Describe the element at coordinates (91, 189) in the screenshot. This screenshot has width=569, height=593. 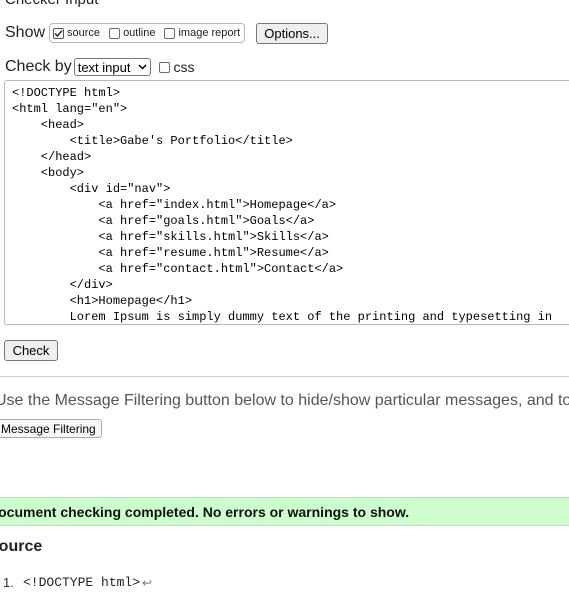
I see `code-line: <div id="nav">` at that location.